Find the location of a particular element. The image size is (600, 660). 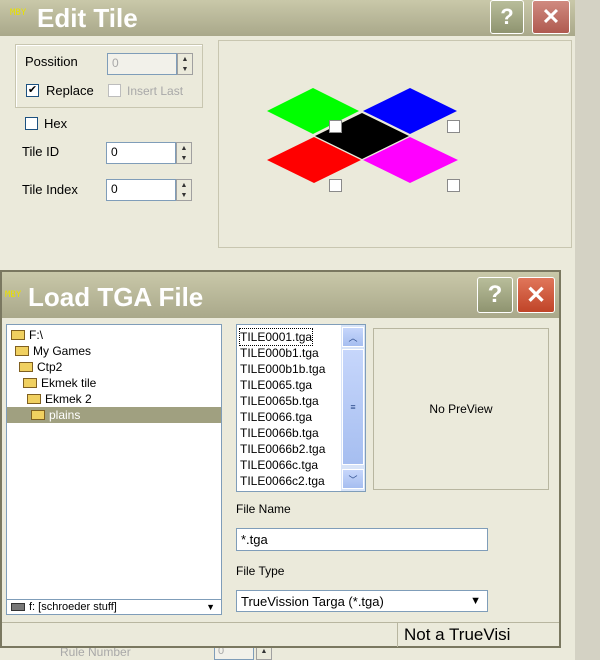

file-type-select: TrueVission Targa (*.tga) ▼ is located at coordinates (362, 601).